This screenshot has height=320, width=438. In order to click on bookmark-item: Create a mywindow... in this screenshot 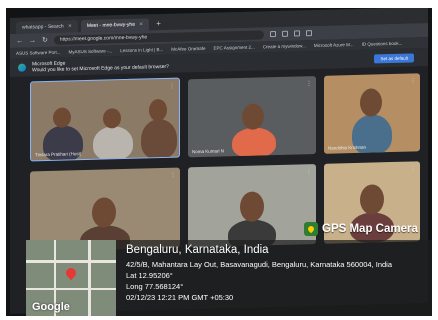, I will do `click(284, 46)`.